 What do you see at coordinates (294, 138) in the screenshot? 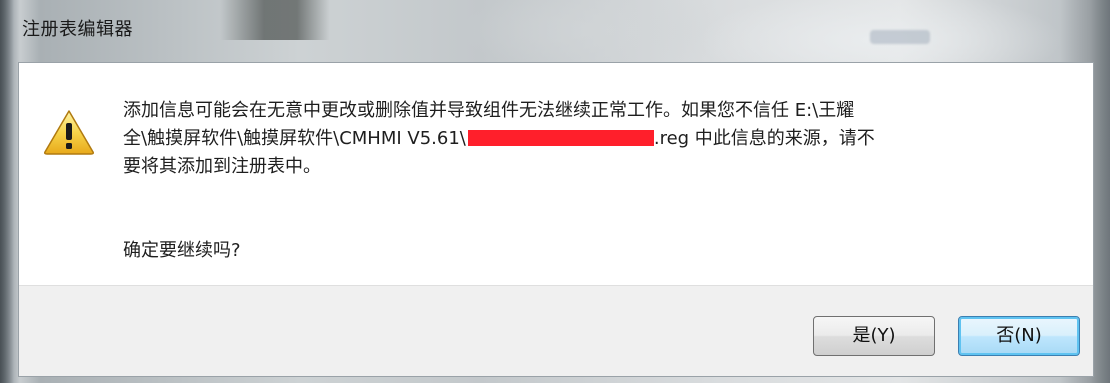
I see `message-path-text: 全\触摸屏软件\触摸屏软件\CMHMI V5.61\` at bounding box center [294, 138].